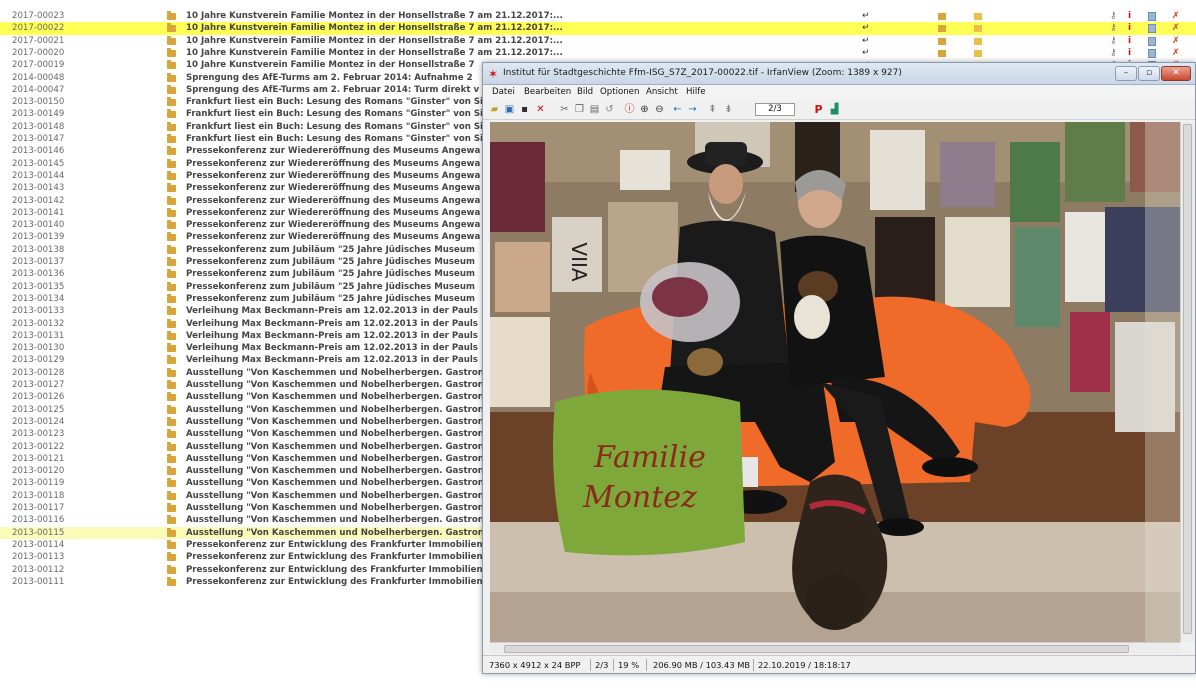 Image resolution: width=1196 pixels, height=693 pixels. I want to click on print-icon: P, so click(818, 109).